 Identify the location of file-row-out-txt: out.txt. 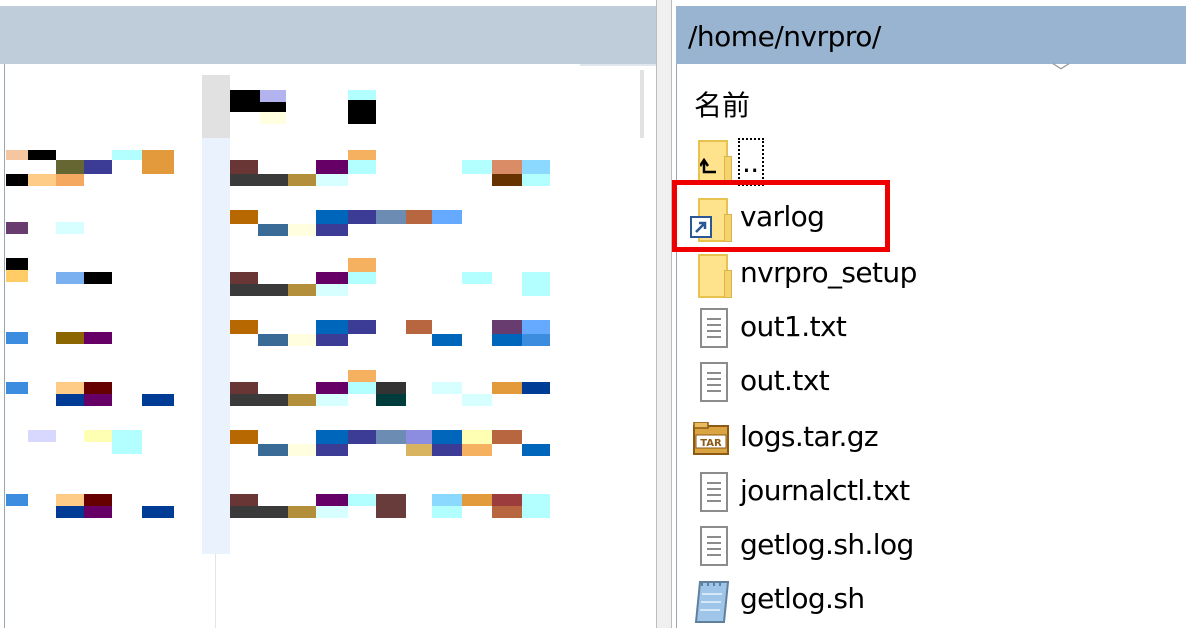
(926, 383).